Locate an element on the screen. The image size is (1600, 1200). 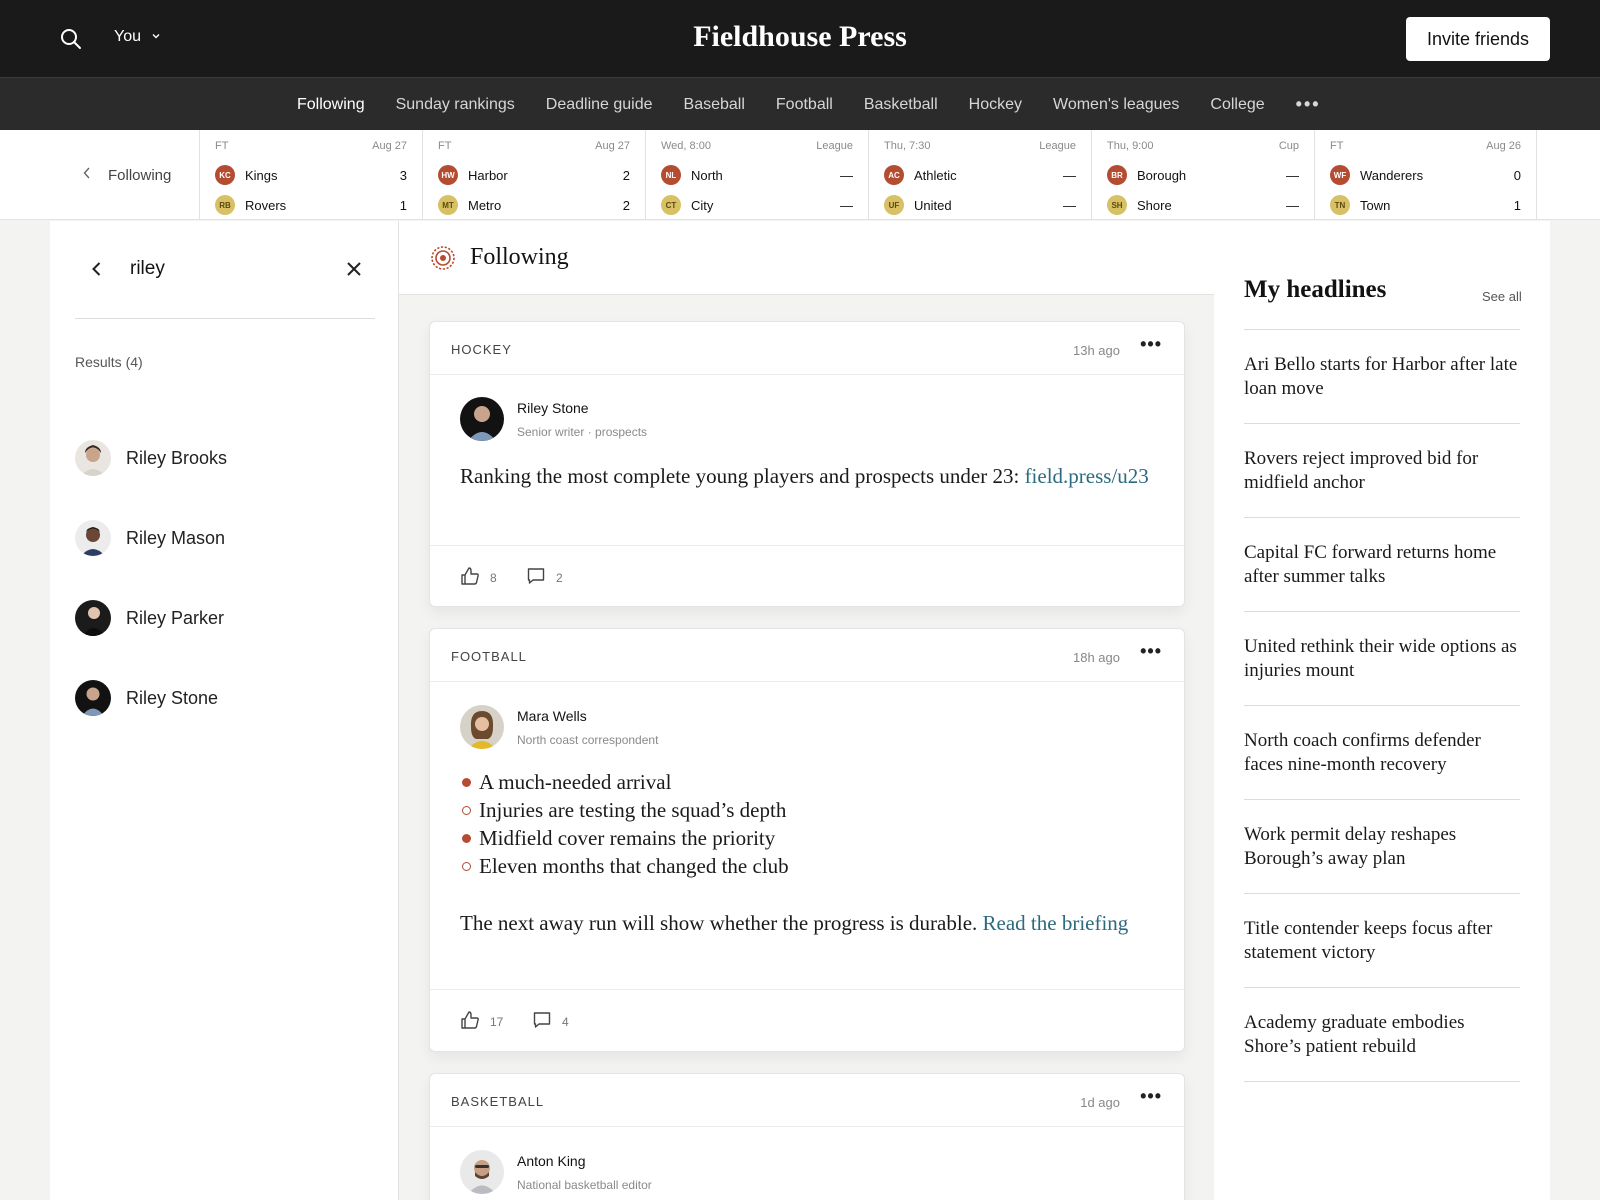
team-badge: AC is located at coordinates (894, 175).